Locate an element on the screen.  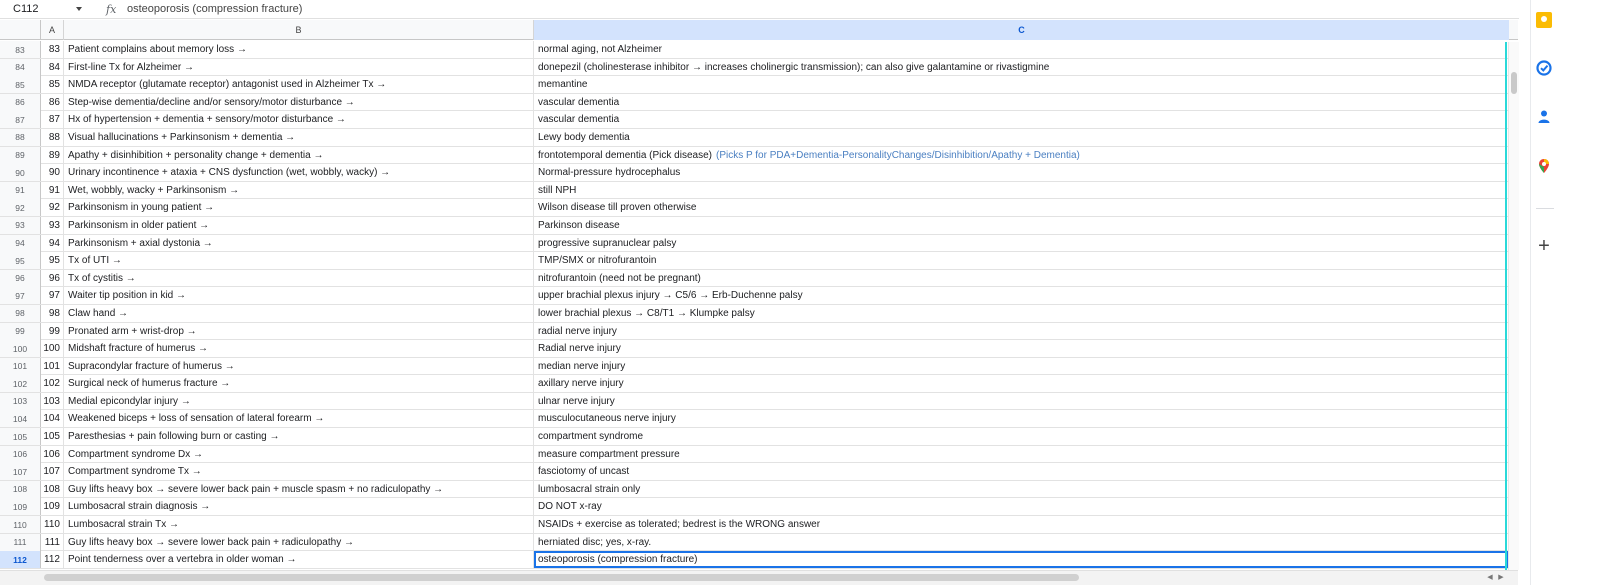
cell-b: Parkinsonism in older patient → is located at coordinates (299, 225).